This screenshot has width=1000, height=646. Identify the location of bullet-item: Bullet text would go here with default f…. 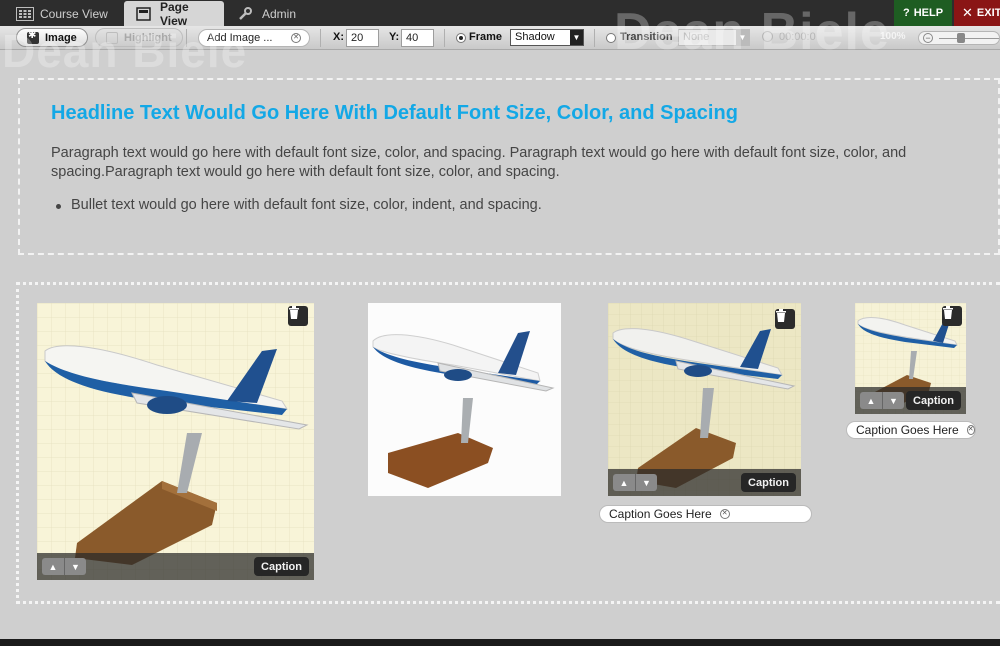
(299, 205).